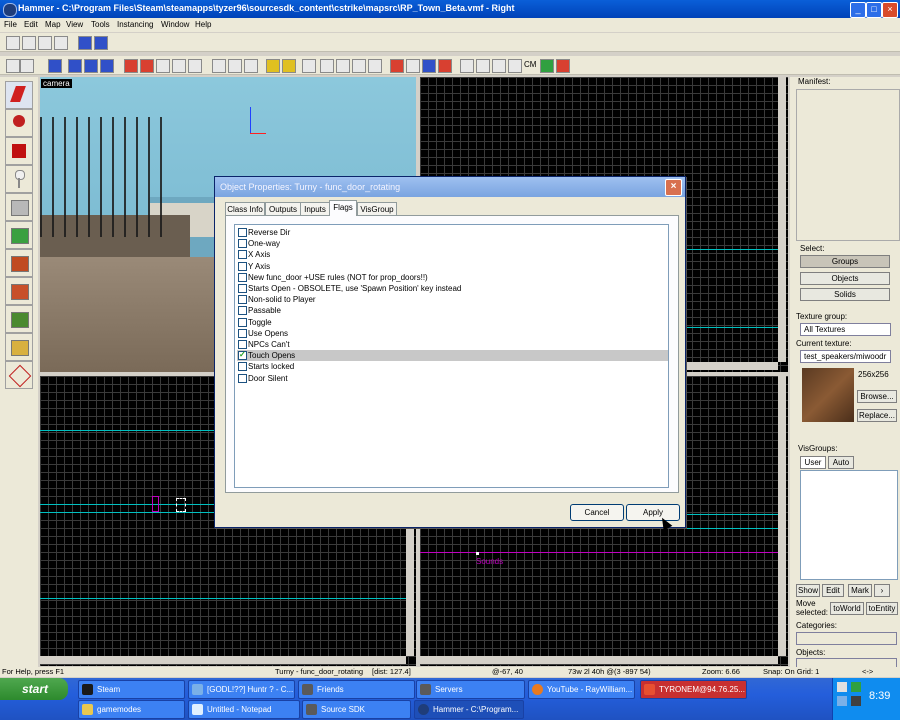  What do you see at coordinates (315, 209) in the screenshot?
I see `tab-inputs: Inputs` at bounding box center [315, 209].